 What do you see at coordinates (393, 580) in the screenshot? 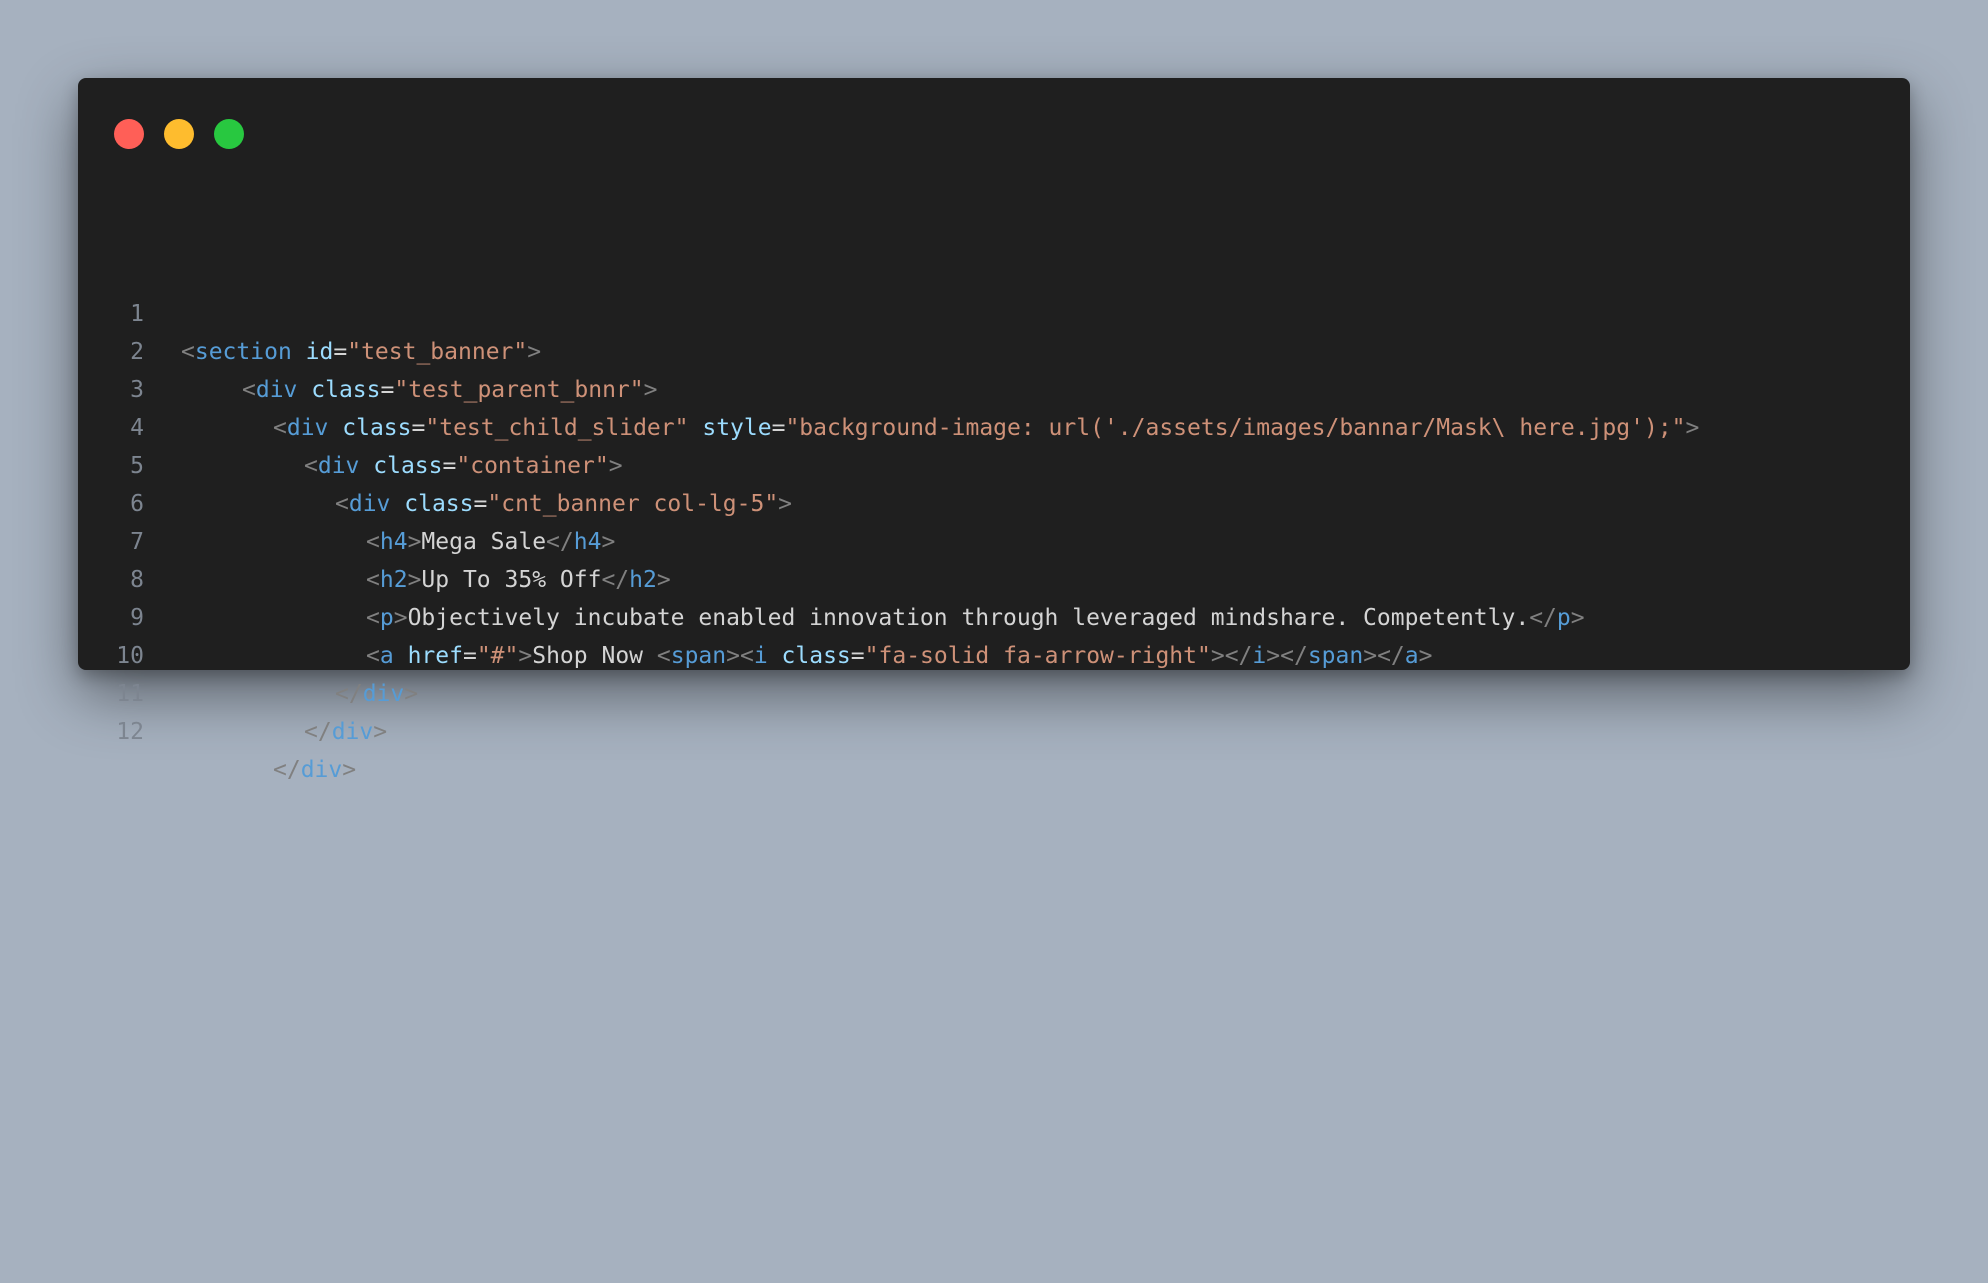
I see `code-token: h2` at bounding box center [393, 580].